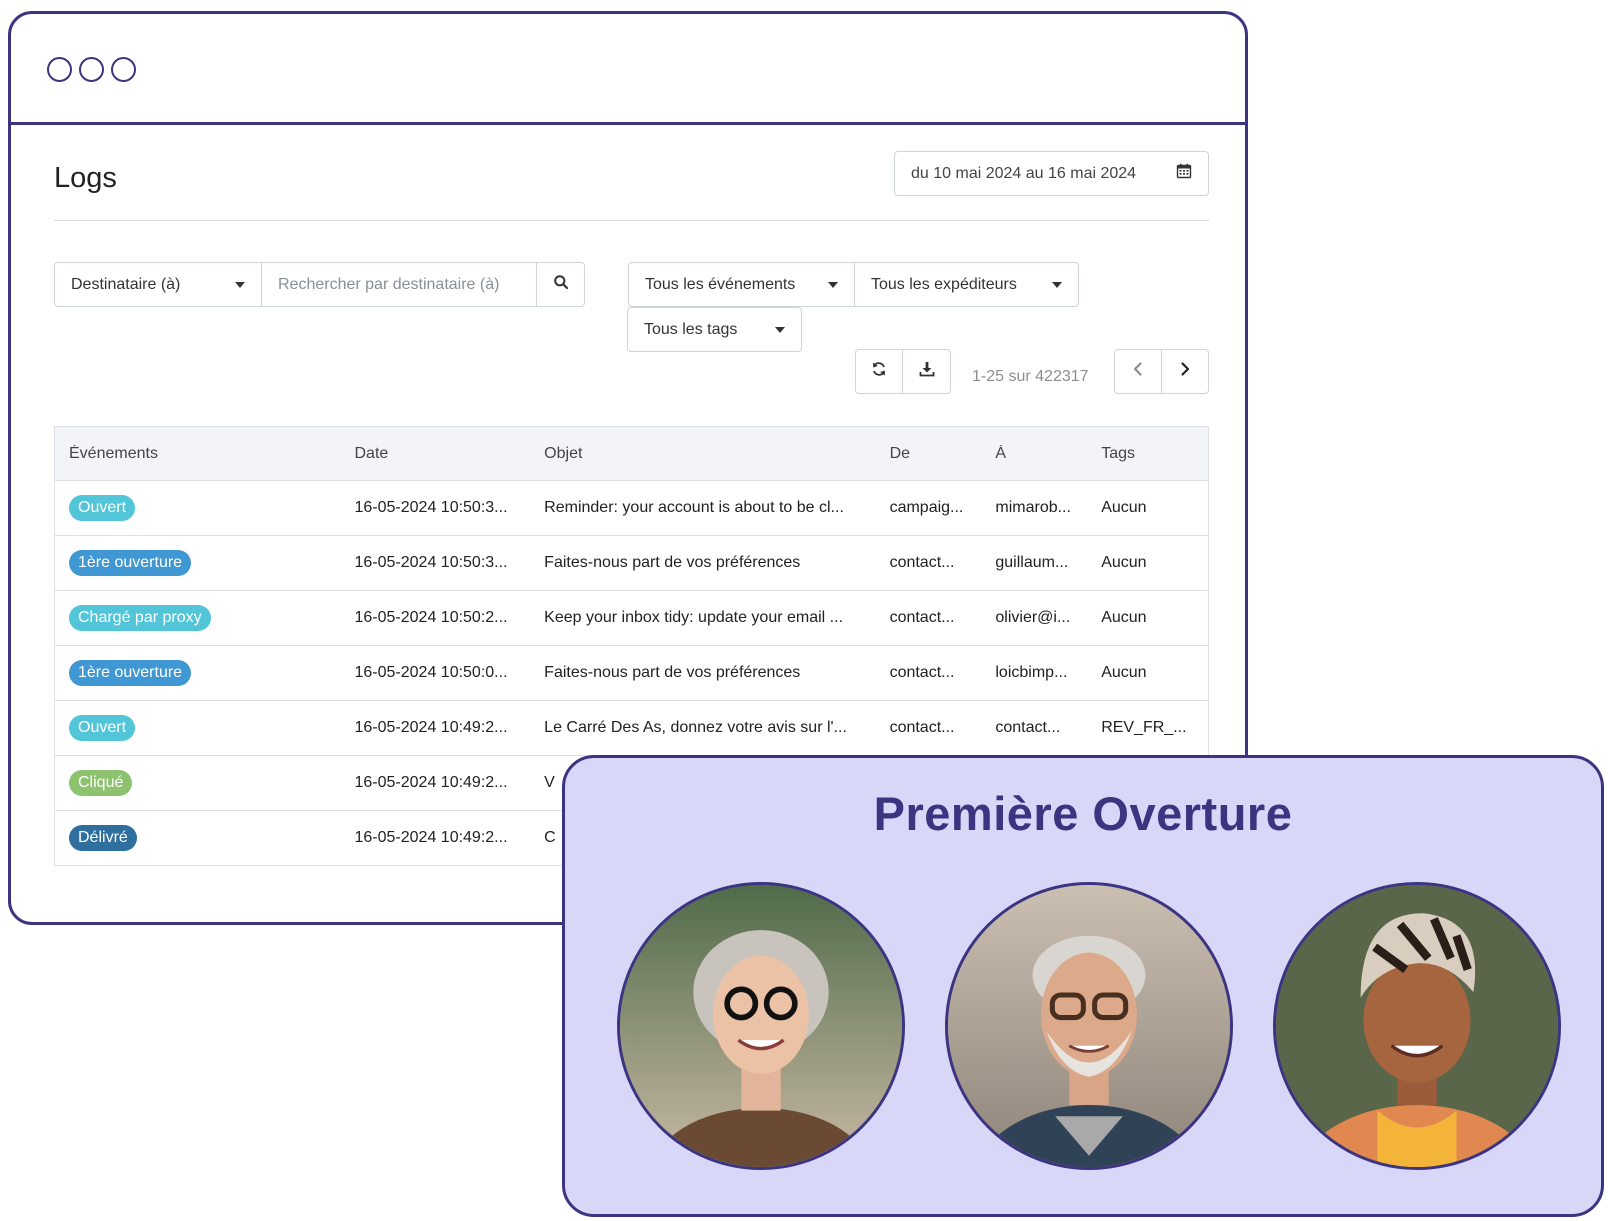 This screenshot has height=1221, width=1608. I want to click on search-button, so click(560, 284).